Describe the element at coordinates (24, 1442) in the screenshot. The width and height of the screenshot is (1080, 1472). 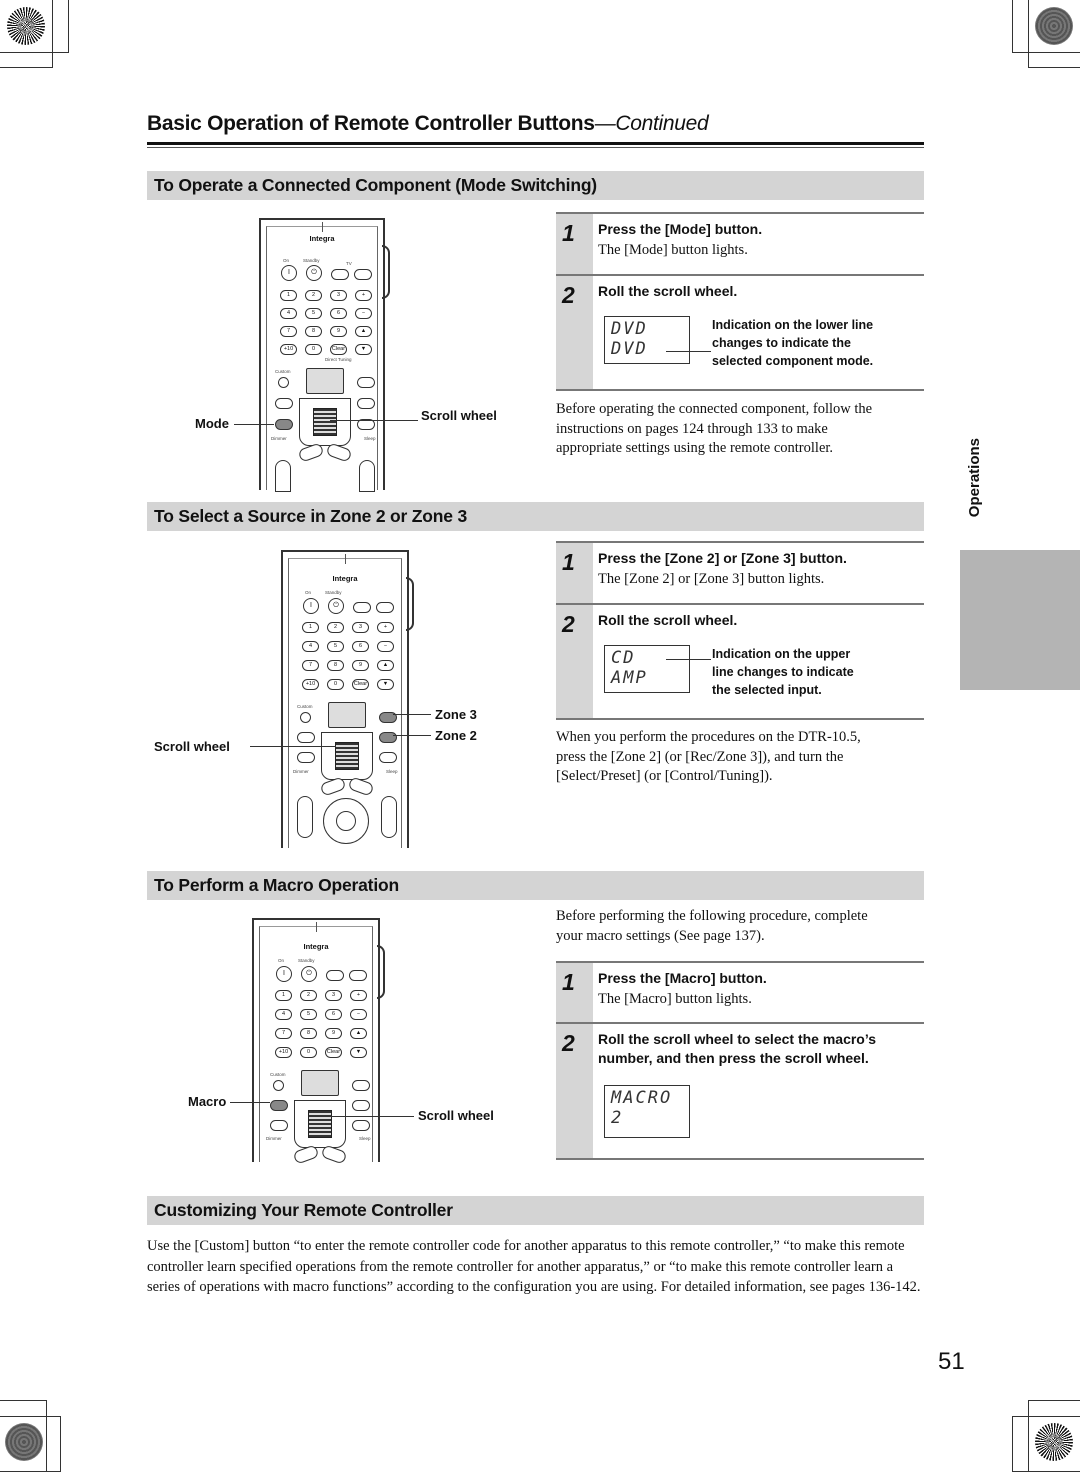
I see `target-icon` at that location.